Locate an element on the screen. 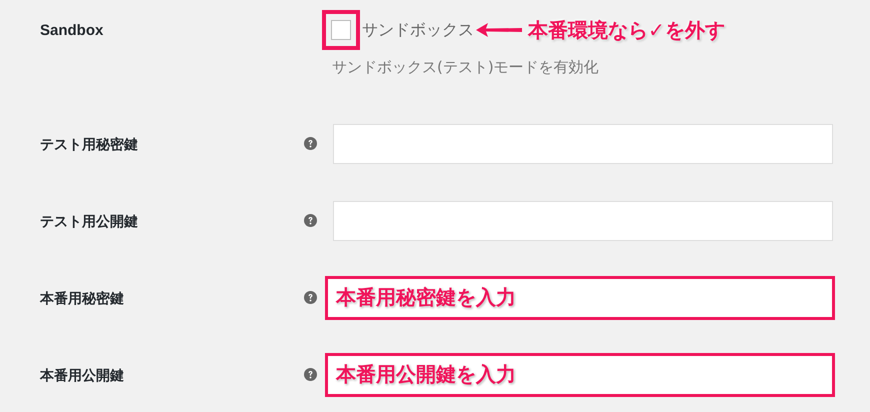 The height and width of the screenshot is (412, 870). annotation-text: 本番環境なら✓を外す is located at coordinates (626, 30).